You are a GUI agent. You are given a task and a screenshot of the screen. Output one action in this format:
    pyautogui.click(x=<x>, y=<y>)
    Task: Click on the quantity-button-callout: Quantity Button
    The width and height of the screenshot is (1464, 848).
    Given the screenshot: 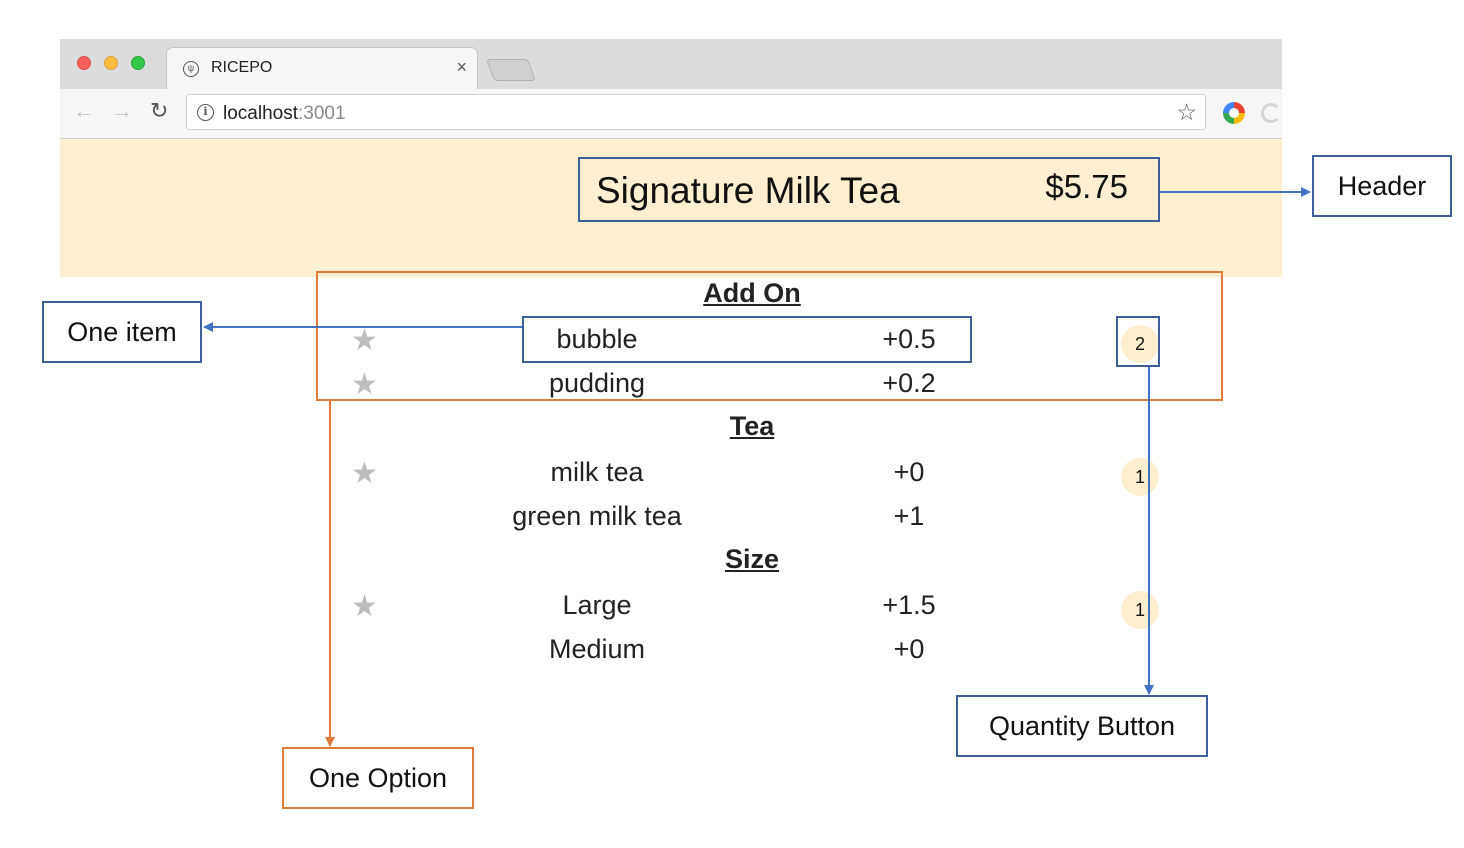 What is the action you would take?
    pyautogui.click(x=1082, y=726)
    